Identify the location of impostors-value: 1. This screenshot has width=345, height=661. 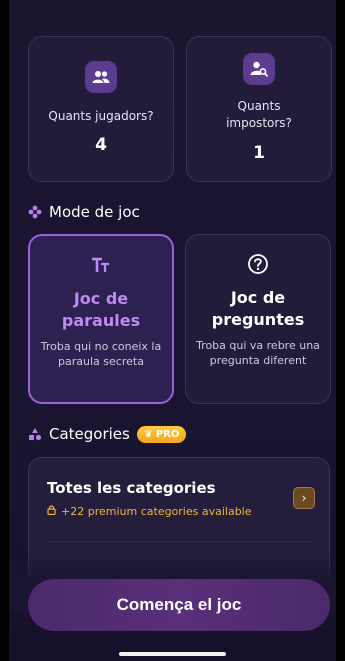
(259, 153).